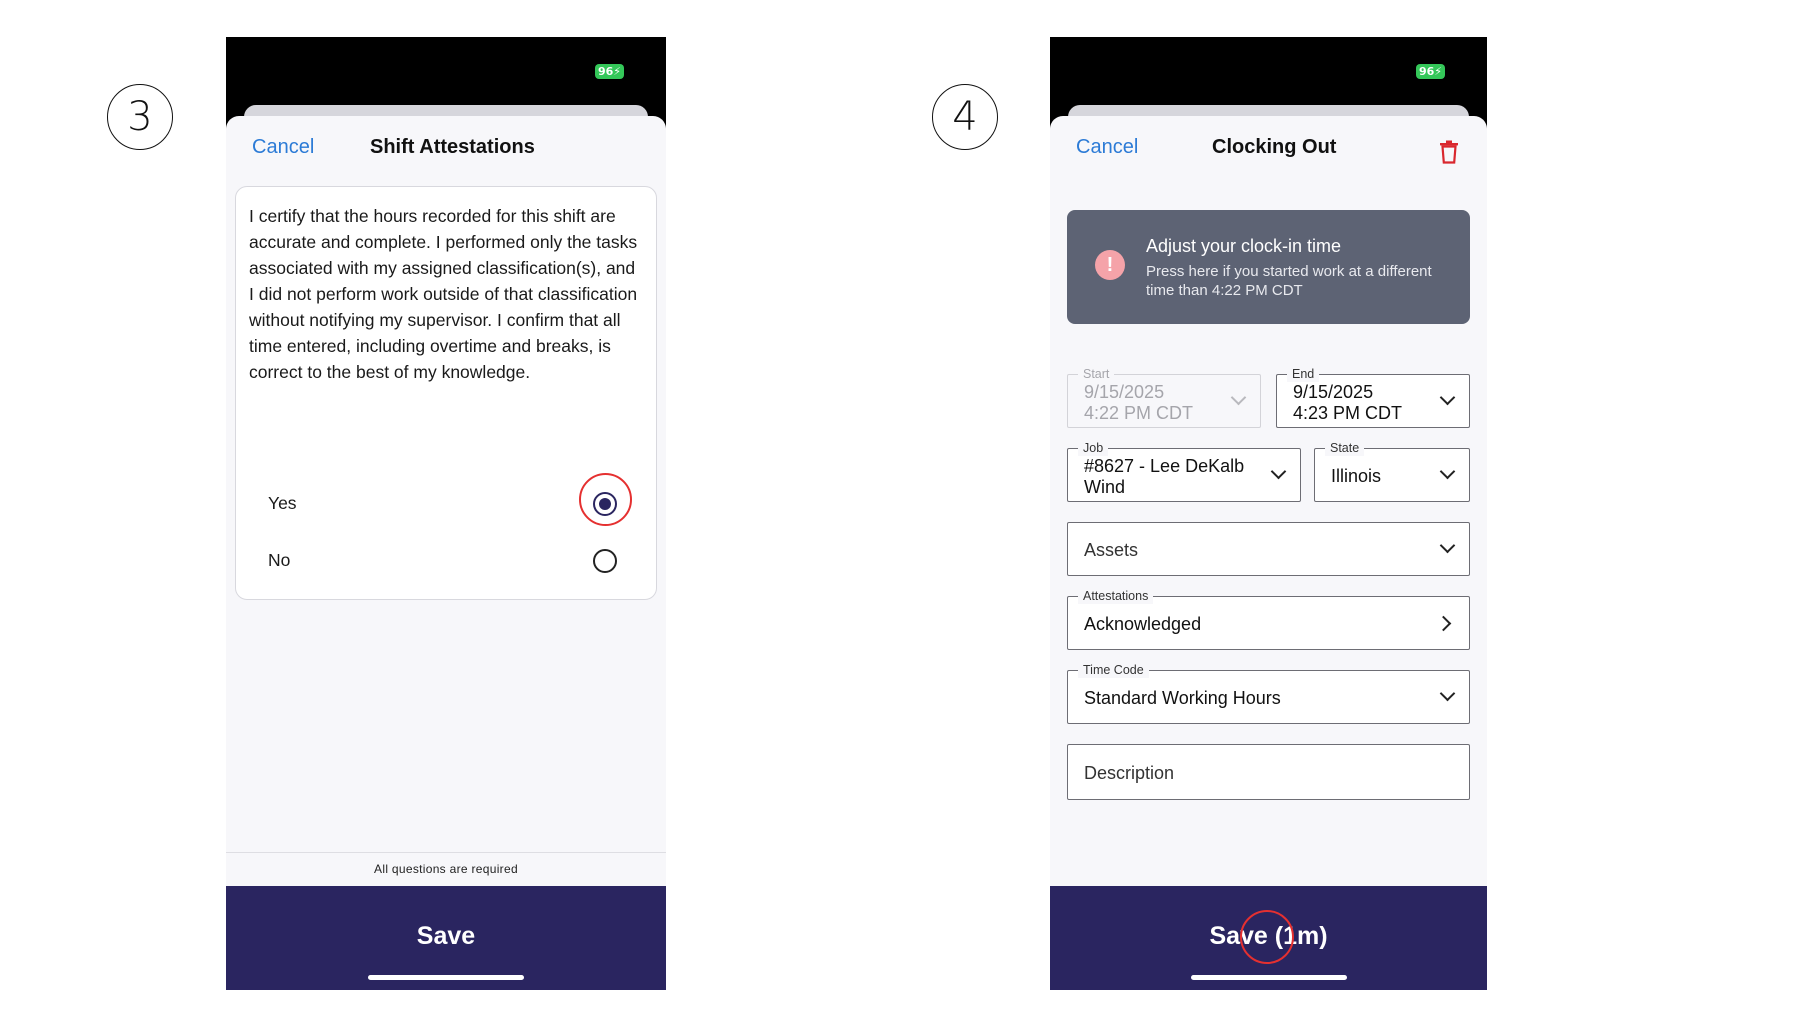 The width and height of the screenshot is (1814, 1020). I want to click on save-button: Save, so click(446, 938).